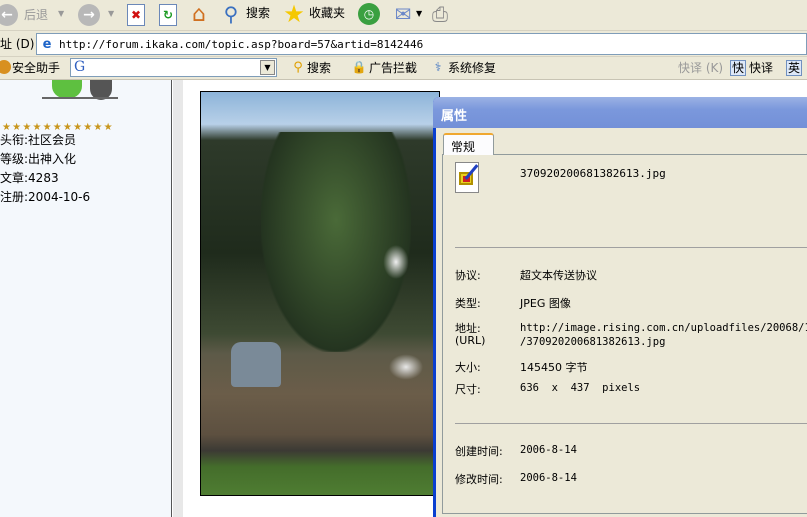 The image size is (807, 517). I want to click on adblock-button: 广告拦截, so click(393, 68).